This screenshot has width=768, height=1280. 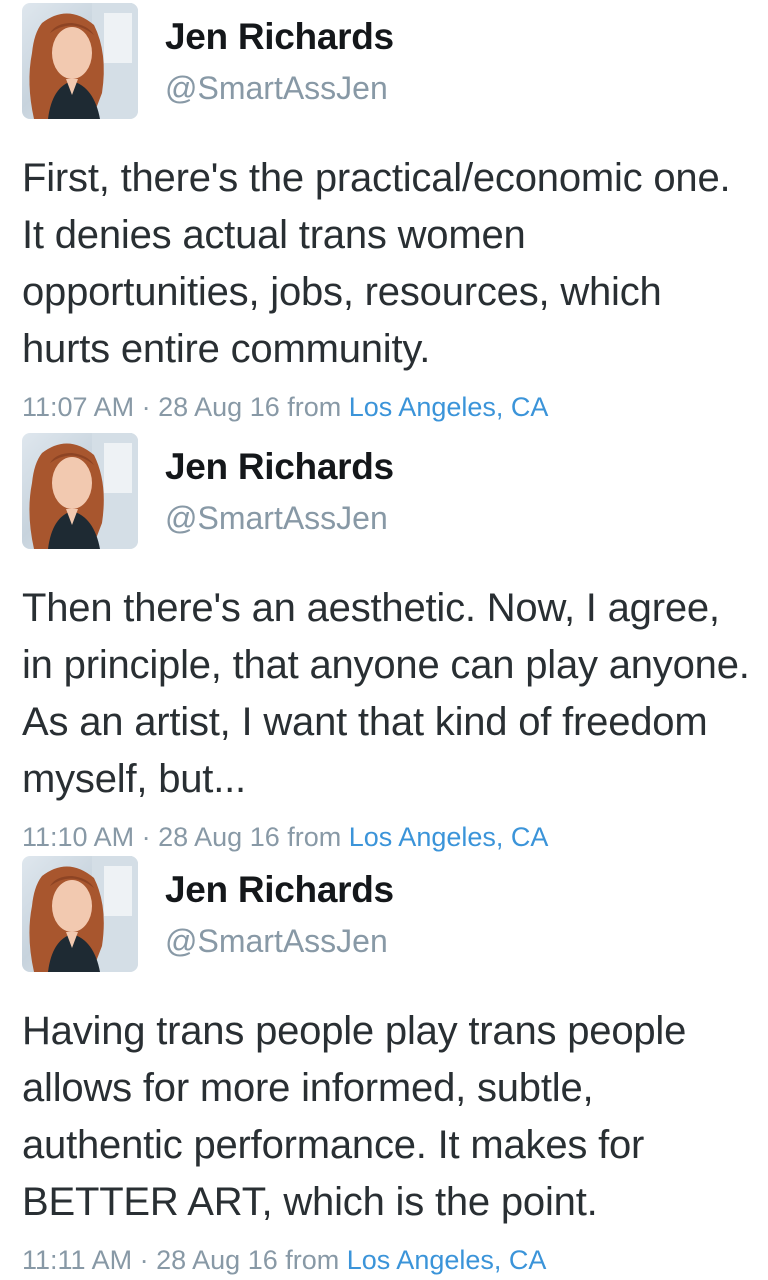 What do you see at coordinates (78, 407) in the screenshot?
I see `tweet-time: 11:07 AM` at bounding box center [78, 407].